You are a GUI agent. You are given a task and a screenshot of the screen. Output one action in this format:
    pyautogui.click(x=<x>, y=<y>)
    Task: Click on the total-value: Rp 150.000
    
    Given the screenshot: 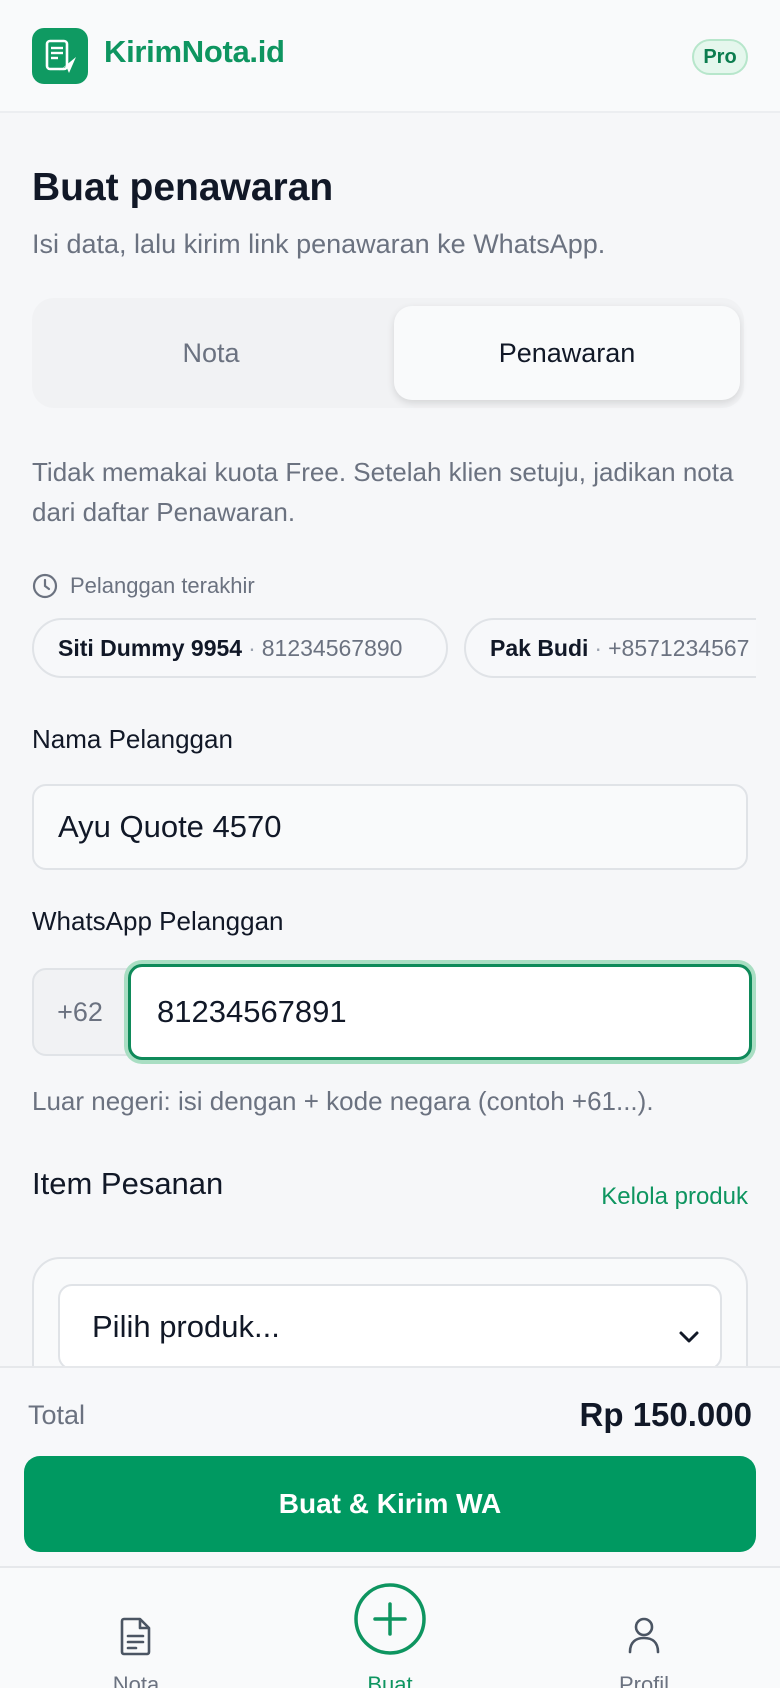 What is the action you would take?
    pyautogui.click(x=665, y=1414)
    